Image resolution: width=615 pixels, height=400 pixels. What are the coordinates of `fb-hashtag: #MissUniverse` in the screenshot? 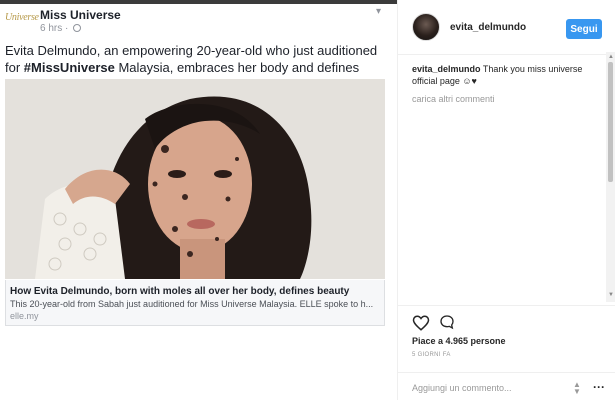 It's located at (69, 67).